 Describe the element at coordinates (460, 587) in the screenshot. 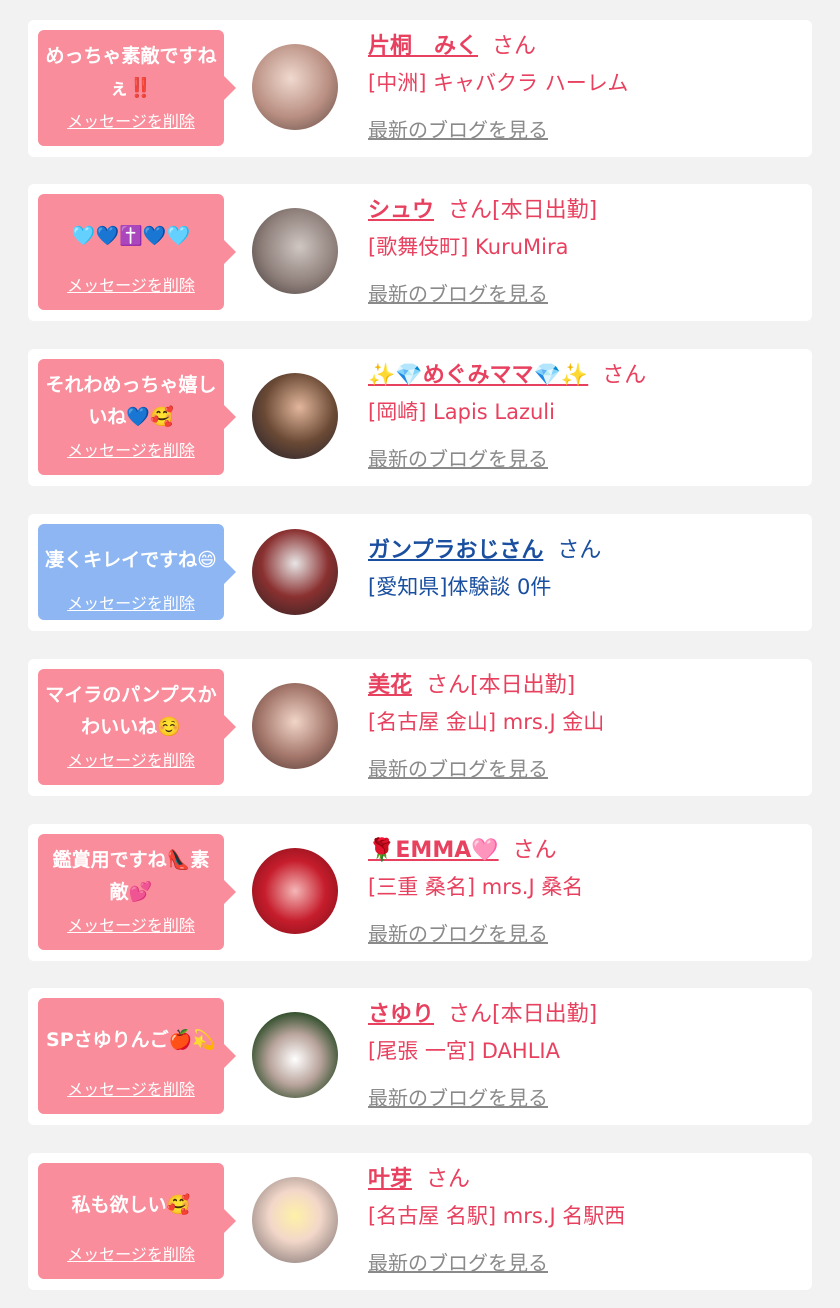

I see `user-review-count: [愛知県]体験談 0件` at that location.